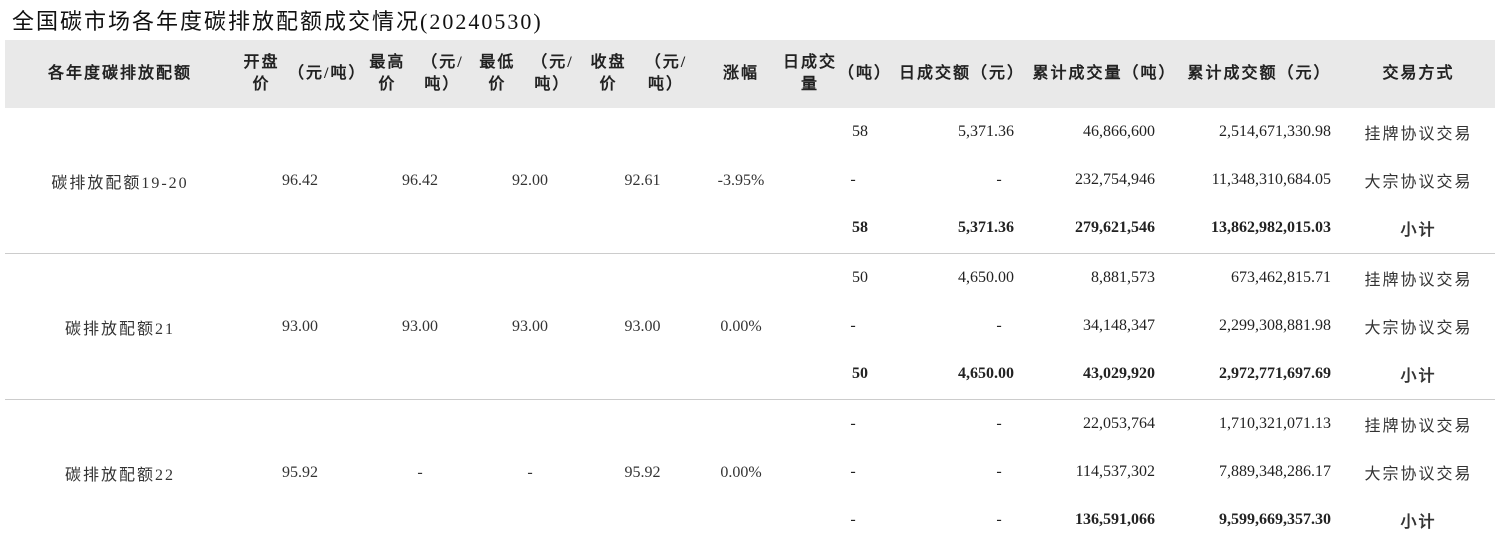 This screenshot has height=545, width=1500. I want to click on table-row: - - 232,754,946 11,348,310,684.05 大宗协议交易, so click(750, 180).